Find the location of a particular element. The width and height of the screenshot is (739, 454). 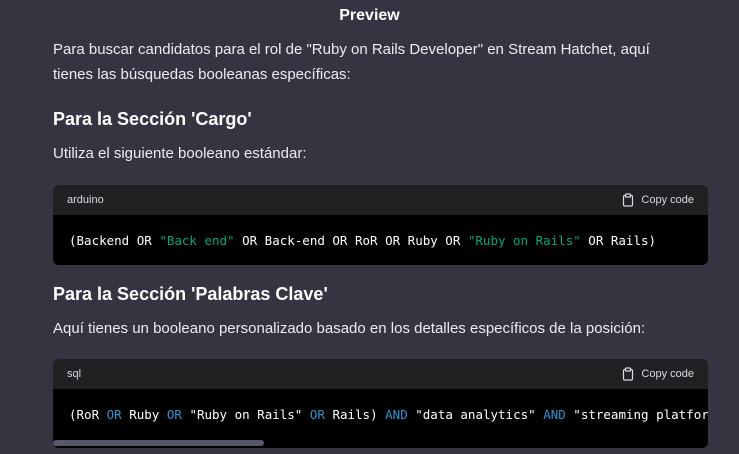

code-token: OR Back-end OR RoR OR Ruby OR is located at coordinates (351, 240).